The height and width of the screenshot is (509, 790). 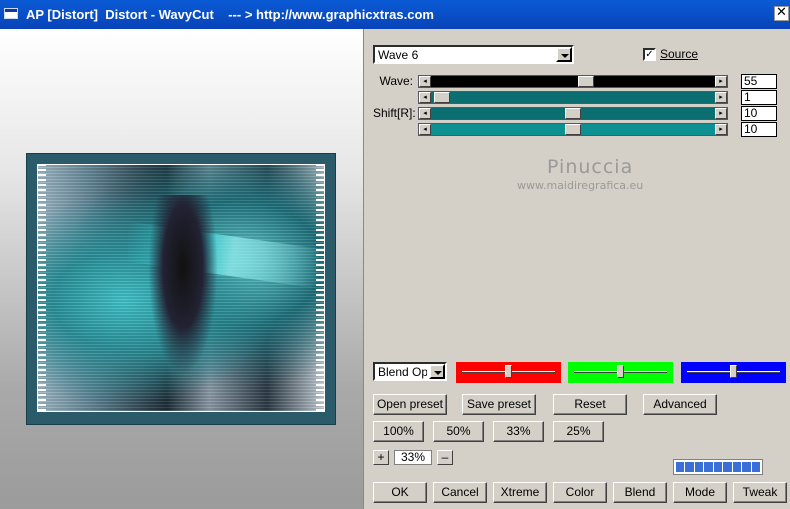 I want to click on color-button: Color, so click(x=580, y=492).